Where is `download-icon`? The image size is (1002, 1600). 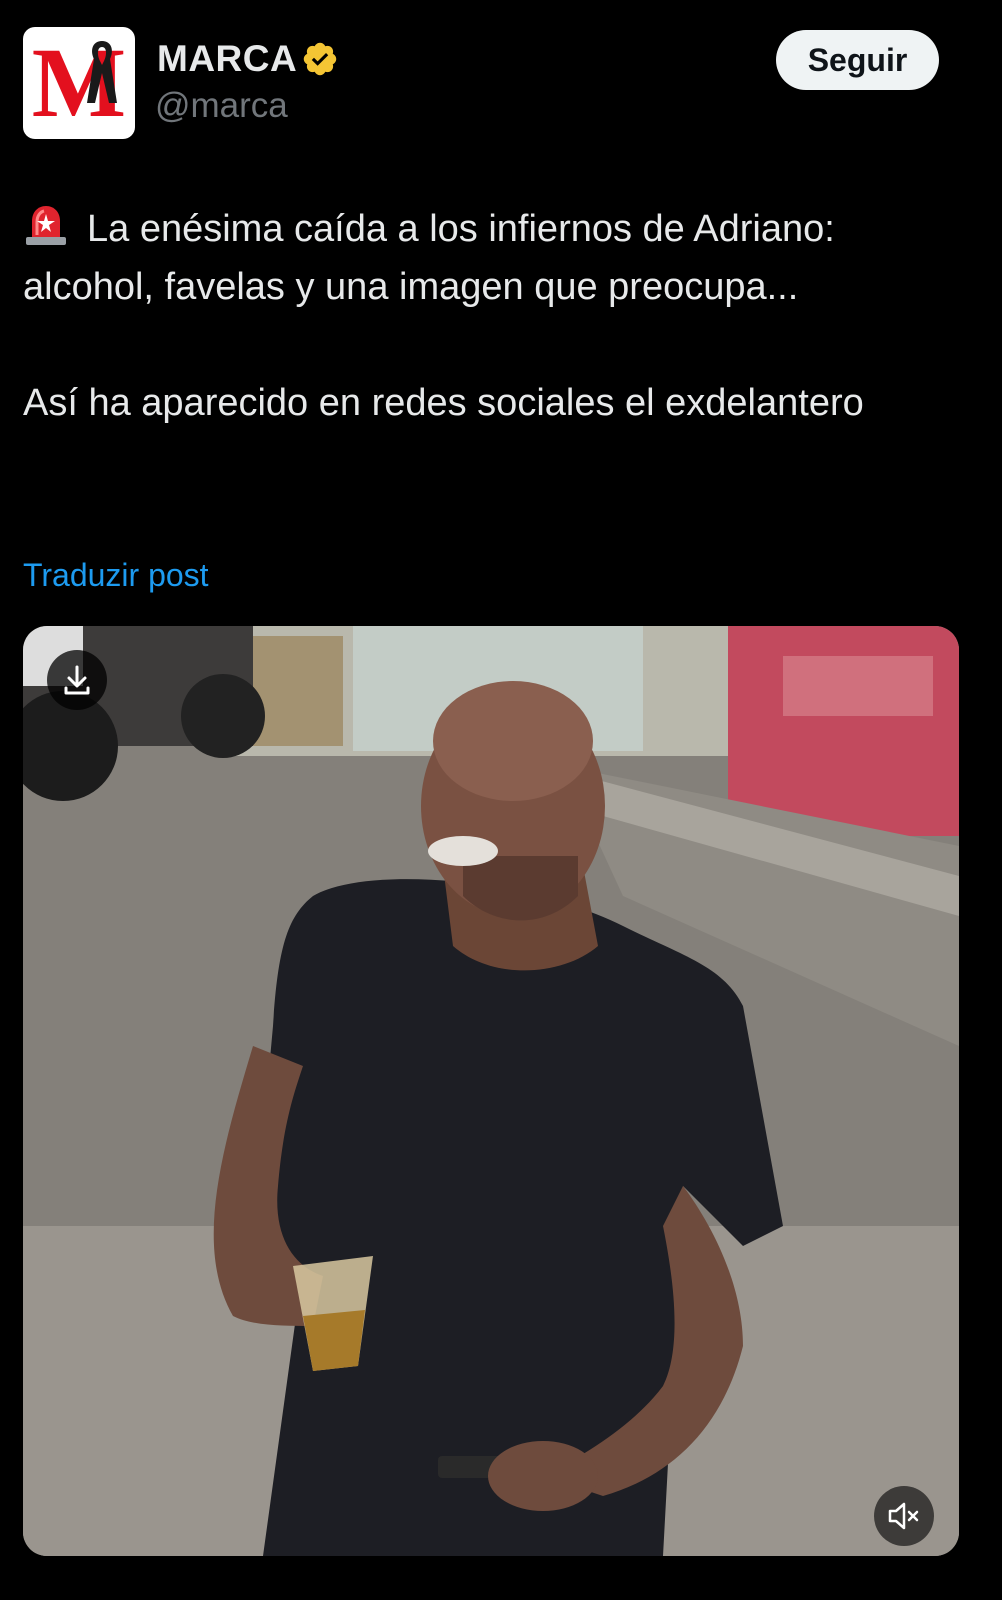
download-icon is located at coordinates (77, 680).